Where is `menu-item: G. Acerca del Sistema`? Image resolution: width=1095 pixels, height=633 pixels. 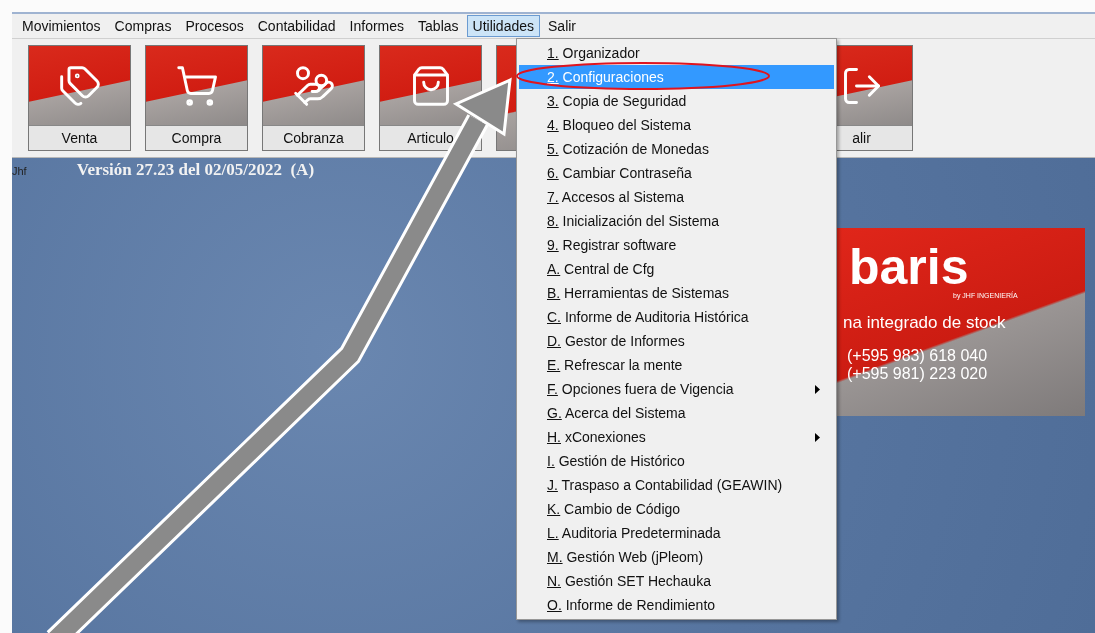
menu-item: G. Acerca del Sistema is located at coordinates (676, 413).